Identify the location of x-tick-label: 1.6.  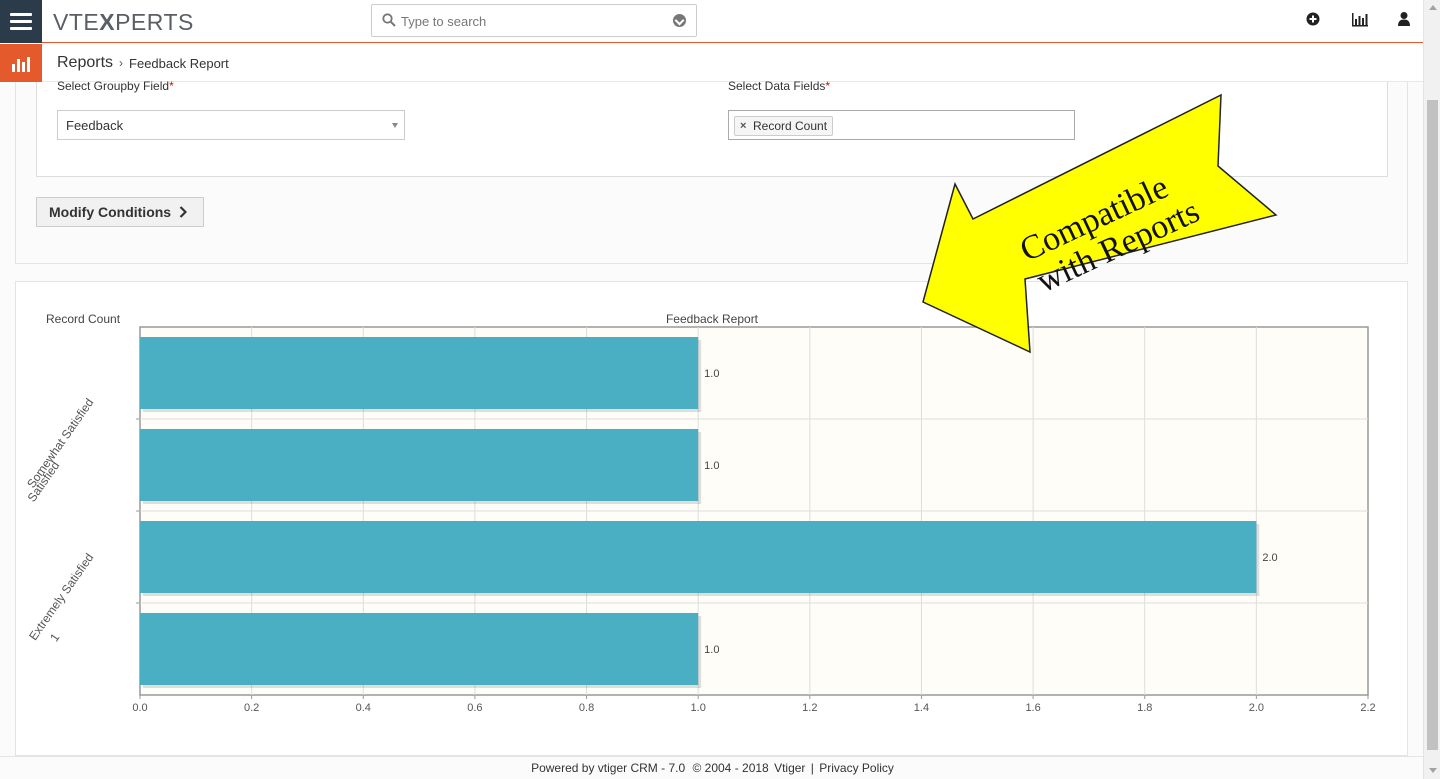
(1032, 708).